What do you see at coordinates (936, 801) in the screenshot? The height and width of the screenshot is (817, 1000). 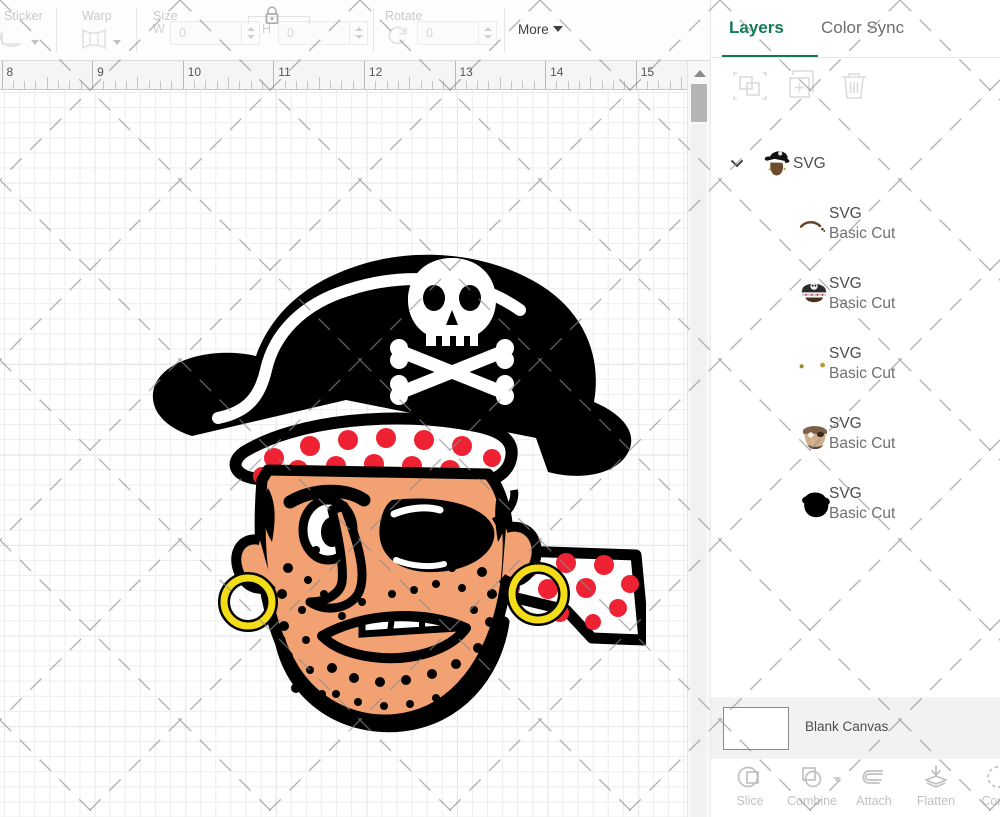 I see `flatten-label: Flatten` at bounding box center [936, 801].